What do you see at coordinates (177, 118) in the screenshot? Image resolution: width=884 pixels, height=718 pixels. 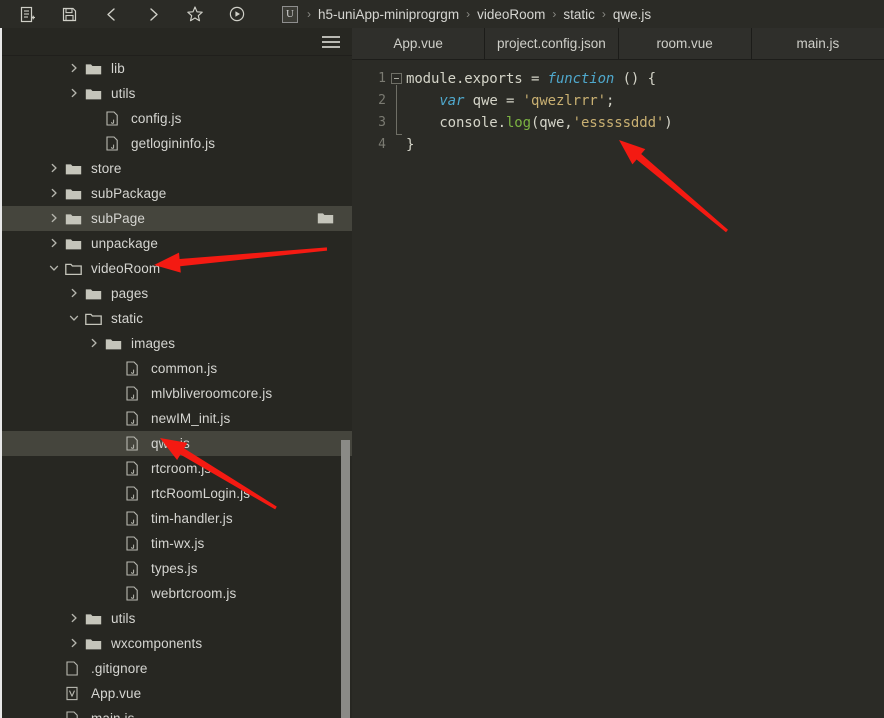 I see `tree-item-config-js: config.js` at bounding box center [177, 118].